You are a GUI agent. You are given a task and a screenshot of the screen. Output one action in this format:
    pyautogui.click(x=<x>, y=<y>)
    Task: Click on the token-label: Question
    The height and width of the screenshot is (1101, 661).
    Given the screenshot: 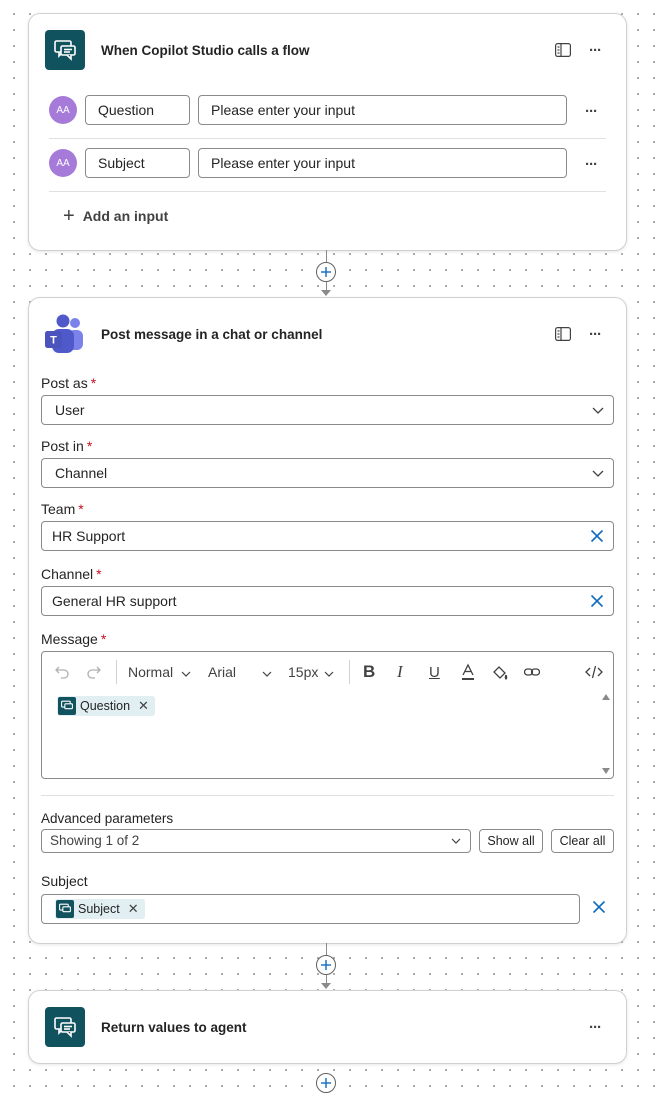 What is the action you would take?
    pyautogui.click(x=105, y=706)
    